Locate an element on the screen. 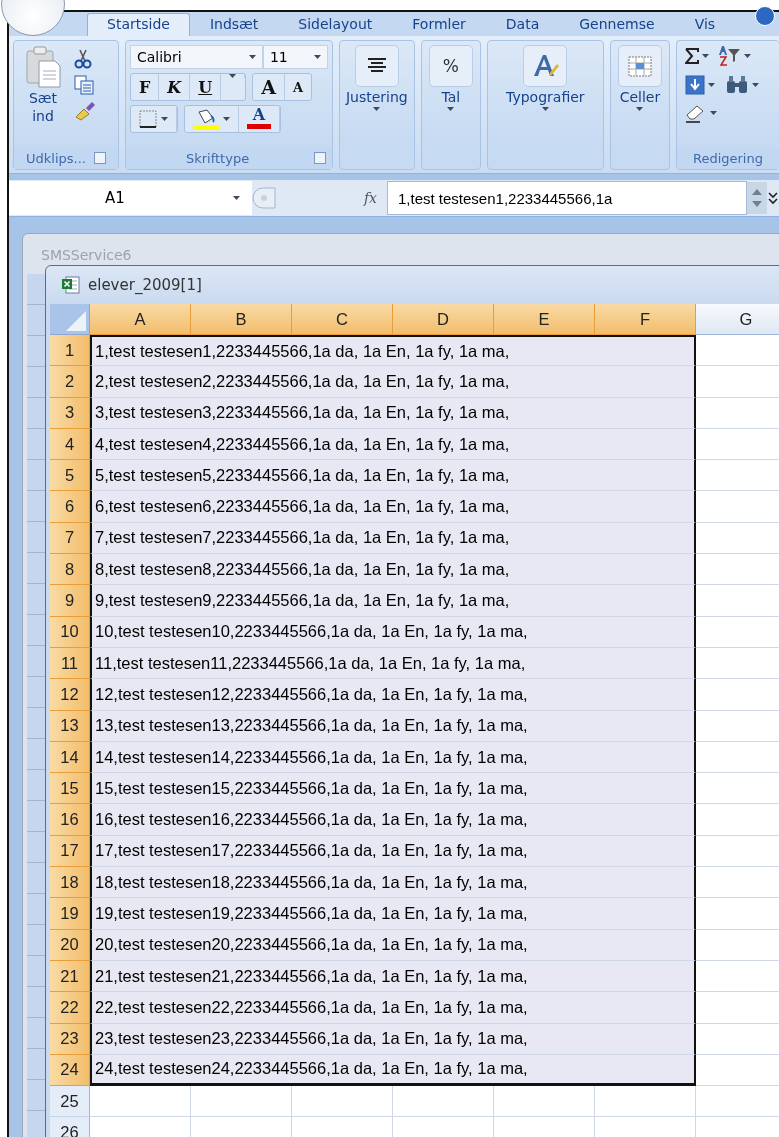 The image size is (779, 1137). column-header: B is located at coordinates (241, 319).